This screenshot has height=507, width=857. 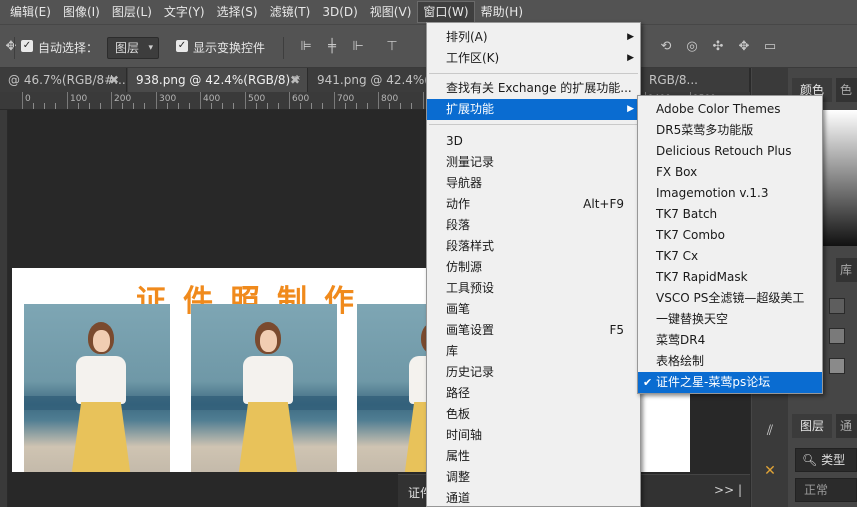 What do you see at coordinates (730, 382) in the screenshot?
I see `extension-item-selected: ✔ 证件之星-菜莺ps论坛` at bounding box center [730, 382].